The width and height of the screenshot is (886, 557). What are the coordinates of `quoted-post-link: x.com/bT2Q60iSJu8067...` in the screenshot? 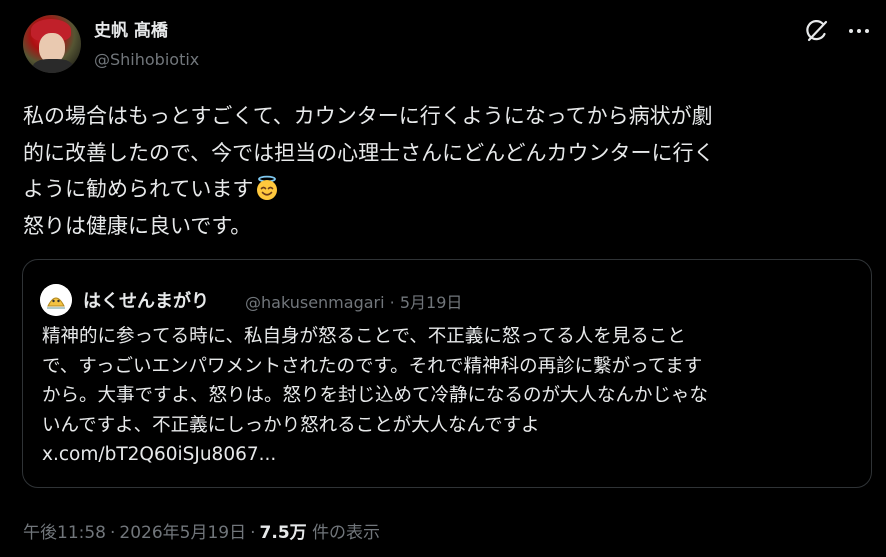 It's located at (452, 455).